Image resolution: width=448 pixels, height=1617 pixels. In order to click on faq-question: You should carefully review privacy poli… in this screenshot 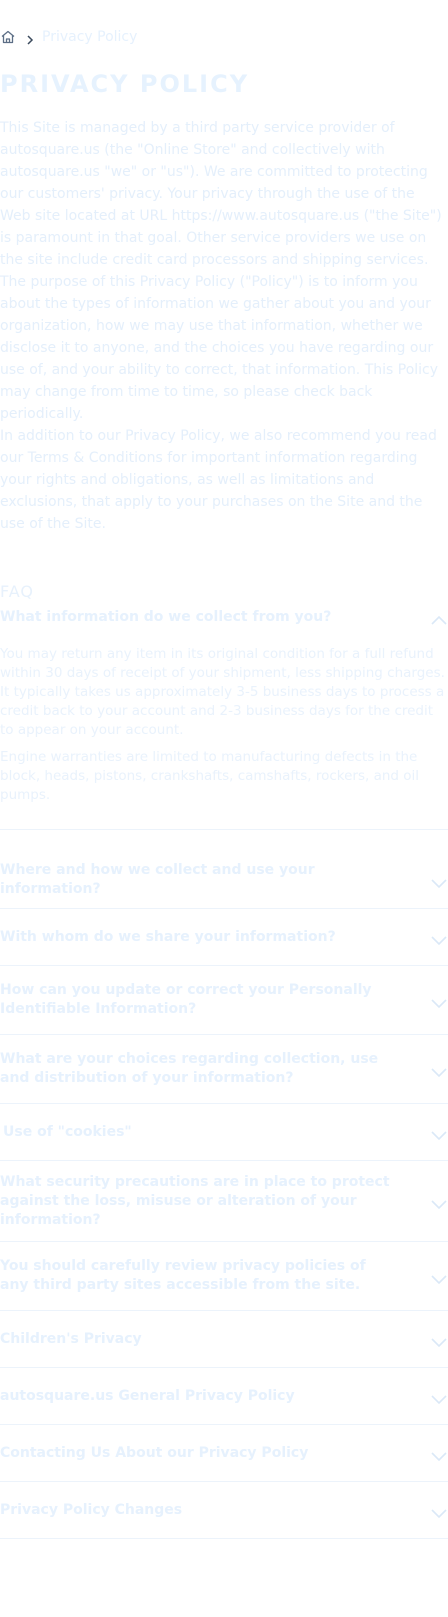, I will do `click(183, 1275)`.